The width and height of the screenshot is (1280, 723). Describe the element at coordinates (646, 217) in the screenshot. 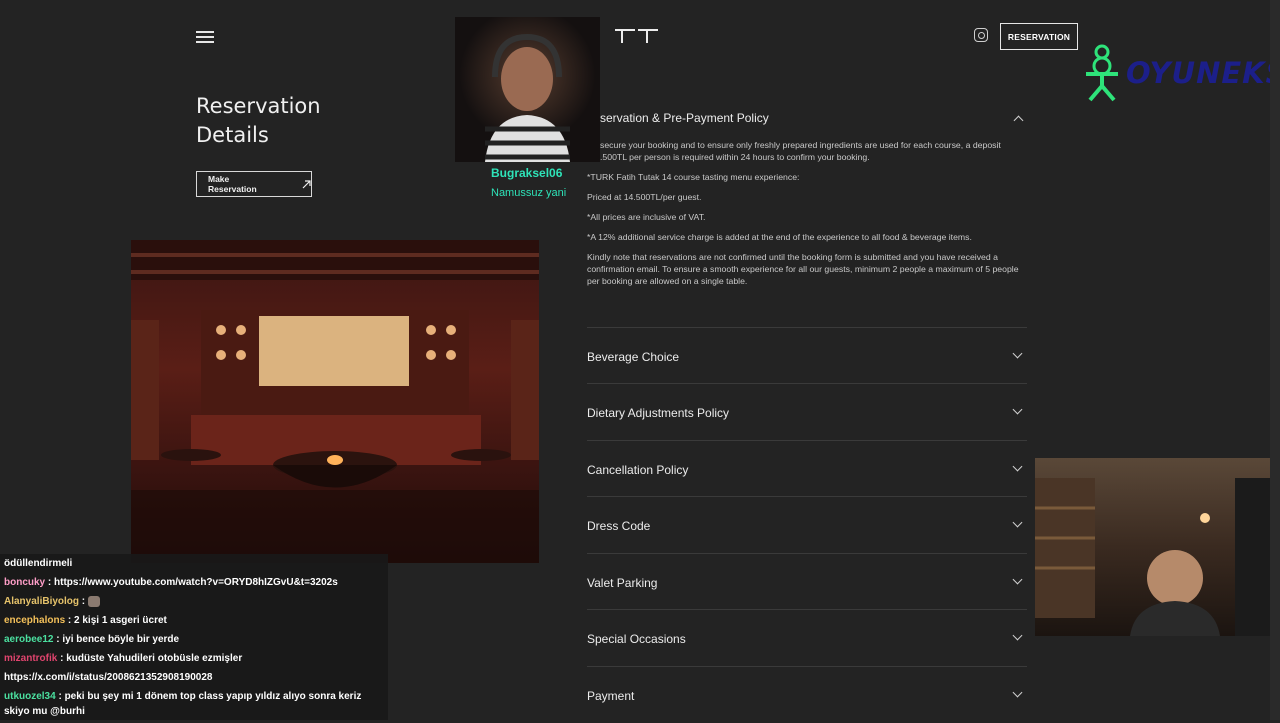

I see `policy-text-4: *All prices are inclusive of VAT.` at that location.